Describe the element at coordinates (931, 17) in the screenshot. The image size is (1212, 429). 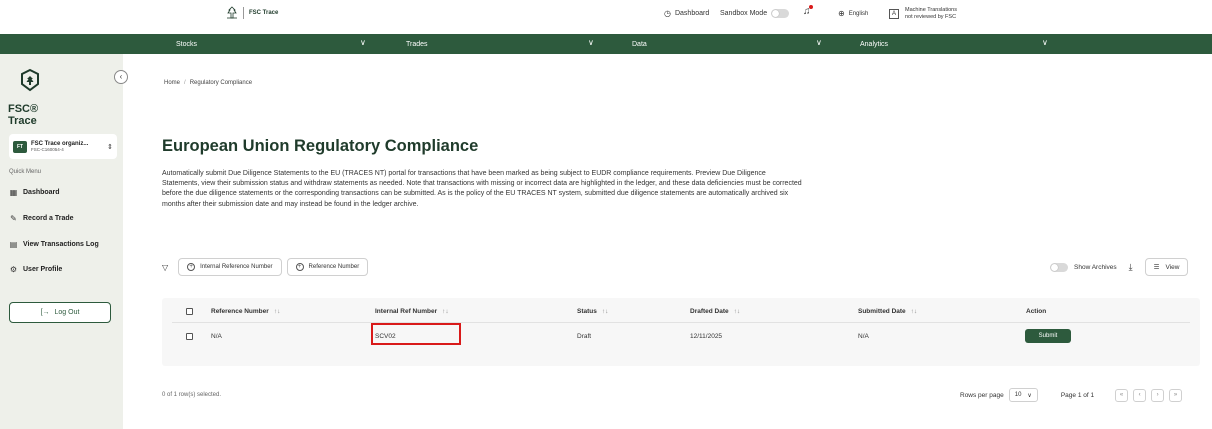
I see `mt-line-2: not reviewed by FSC` at that location.